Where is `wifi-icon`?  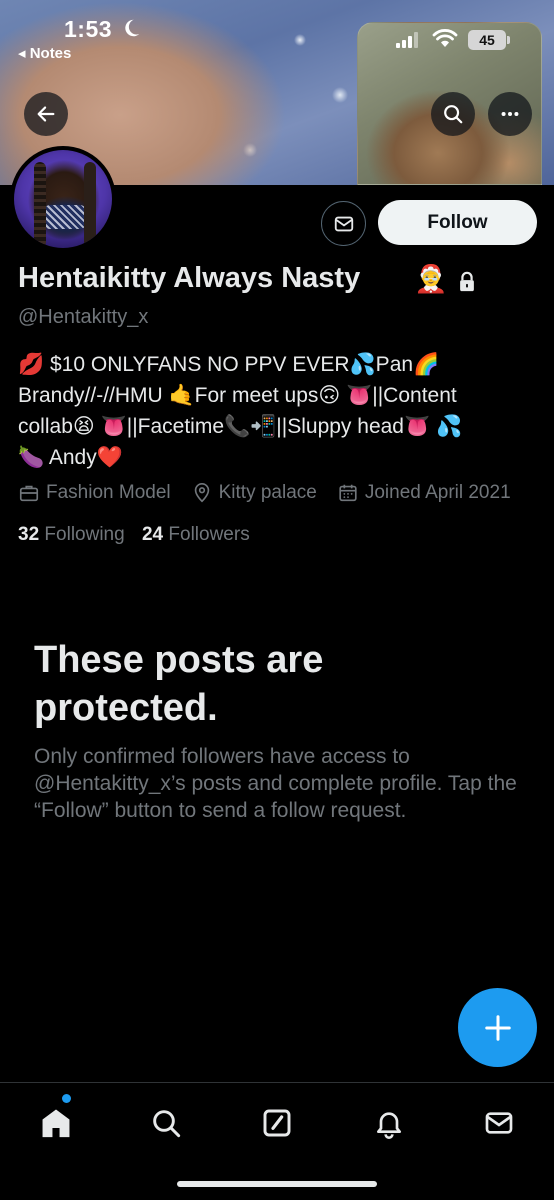
wifi-icon is located at coordinates (445, 38).